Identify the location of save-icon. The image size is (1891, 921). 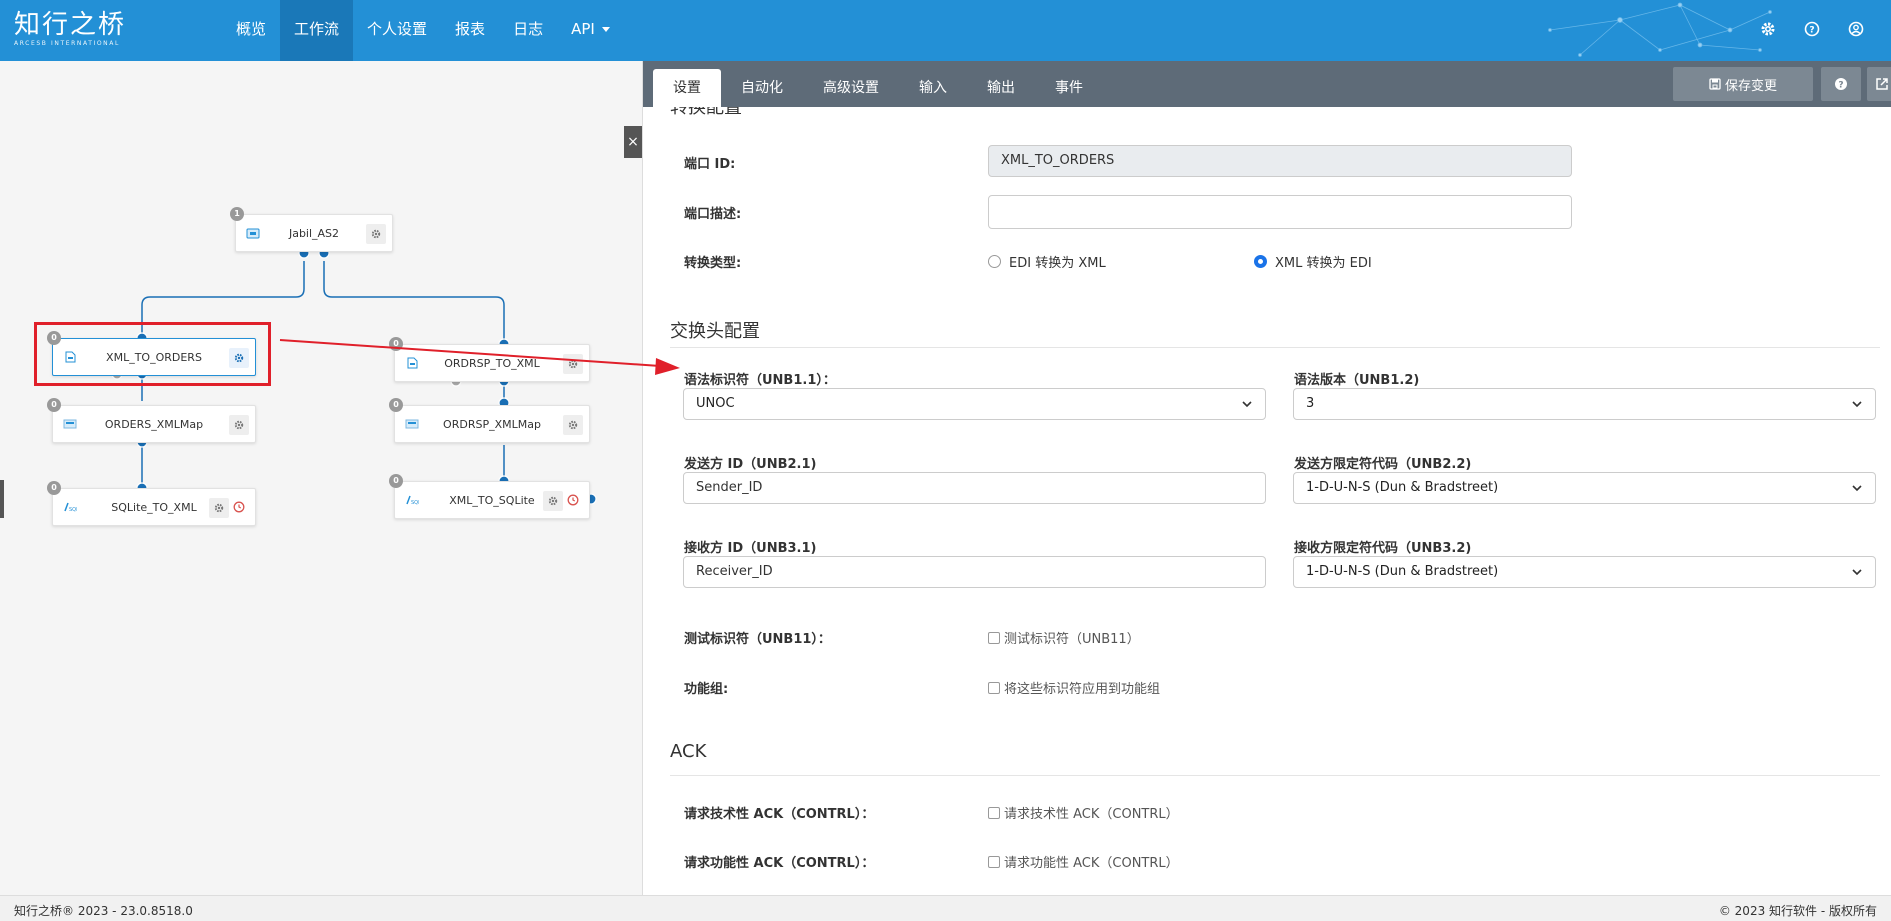
(1715, 84).